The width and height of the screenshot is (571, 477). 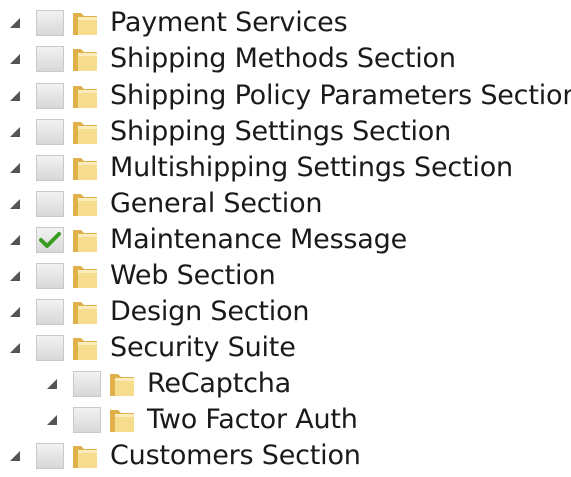 I want to click on tree-node-label: Maintenance Message, so click(x=258, y=239).